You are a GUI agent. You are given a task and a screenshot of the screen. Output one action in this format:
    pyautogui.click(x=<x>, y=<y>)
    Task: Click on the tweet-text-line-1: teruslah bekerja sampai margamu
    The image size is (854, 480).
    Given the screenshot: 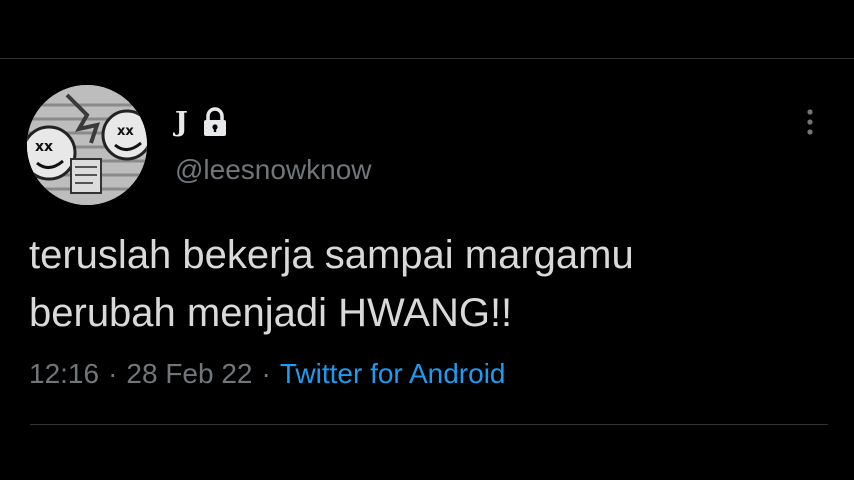 What is the action you would take?
    pyautogui.click(x=331, y=255)
    